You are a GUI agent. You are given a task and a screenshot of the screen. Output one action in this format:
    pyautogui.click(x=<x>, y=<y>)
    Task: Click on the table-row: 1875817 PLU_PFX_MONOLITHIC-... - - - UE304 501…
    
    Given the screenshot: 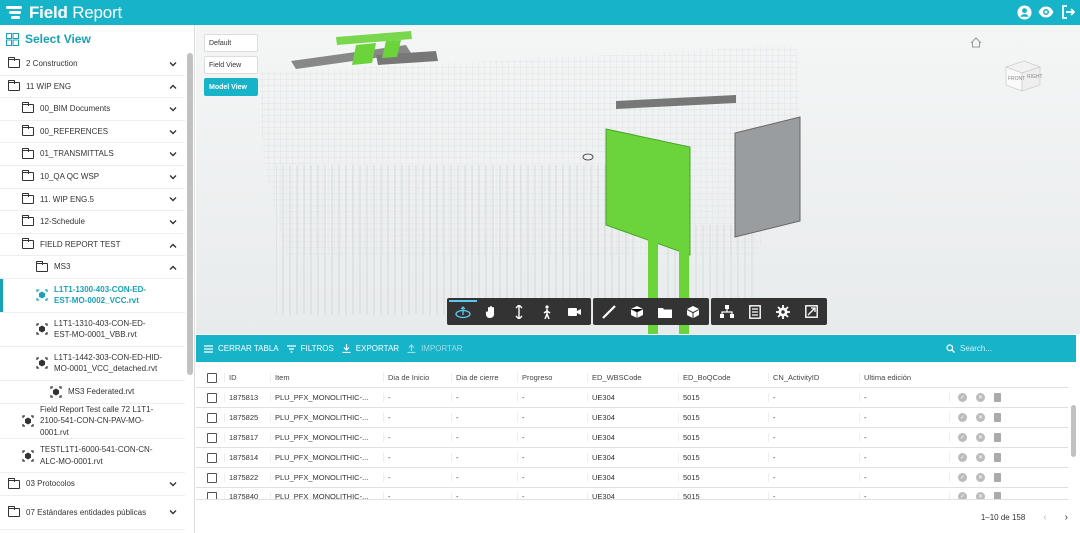 What is the action you would take?
    pyautogui.click(x=632, y=438)
    